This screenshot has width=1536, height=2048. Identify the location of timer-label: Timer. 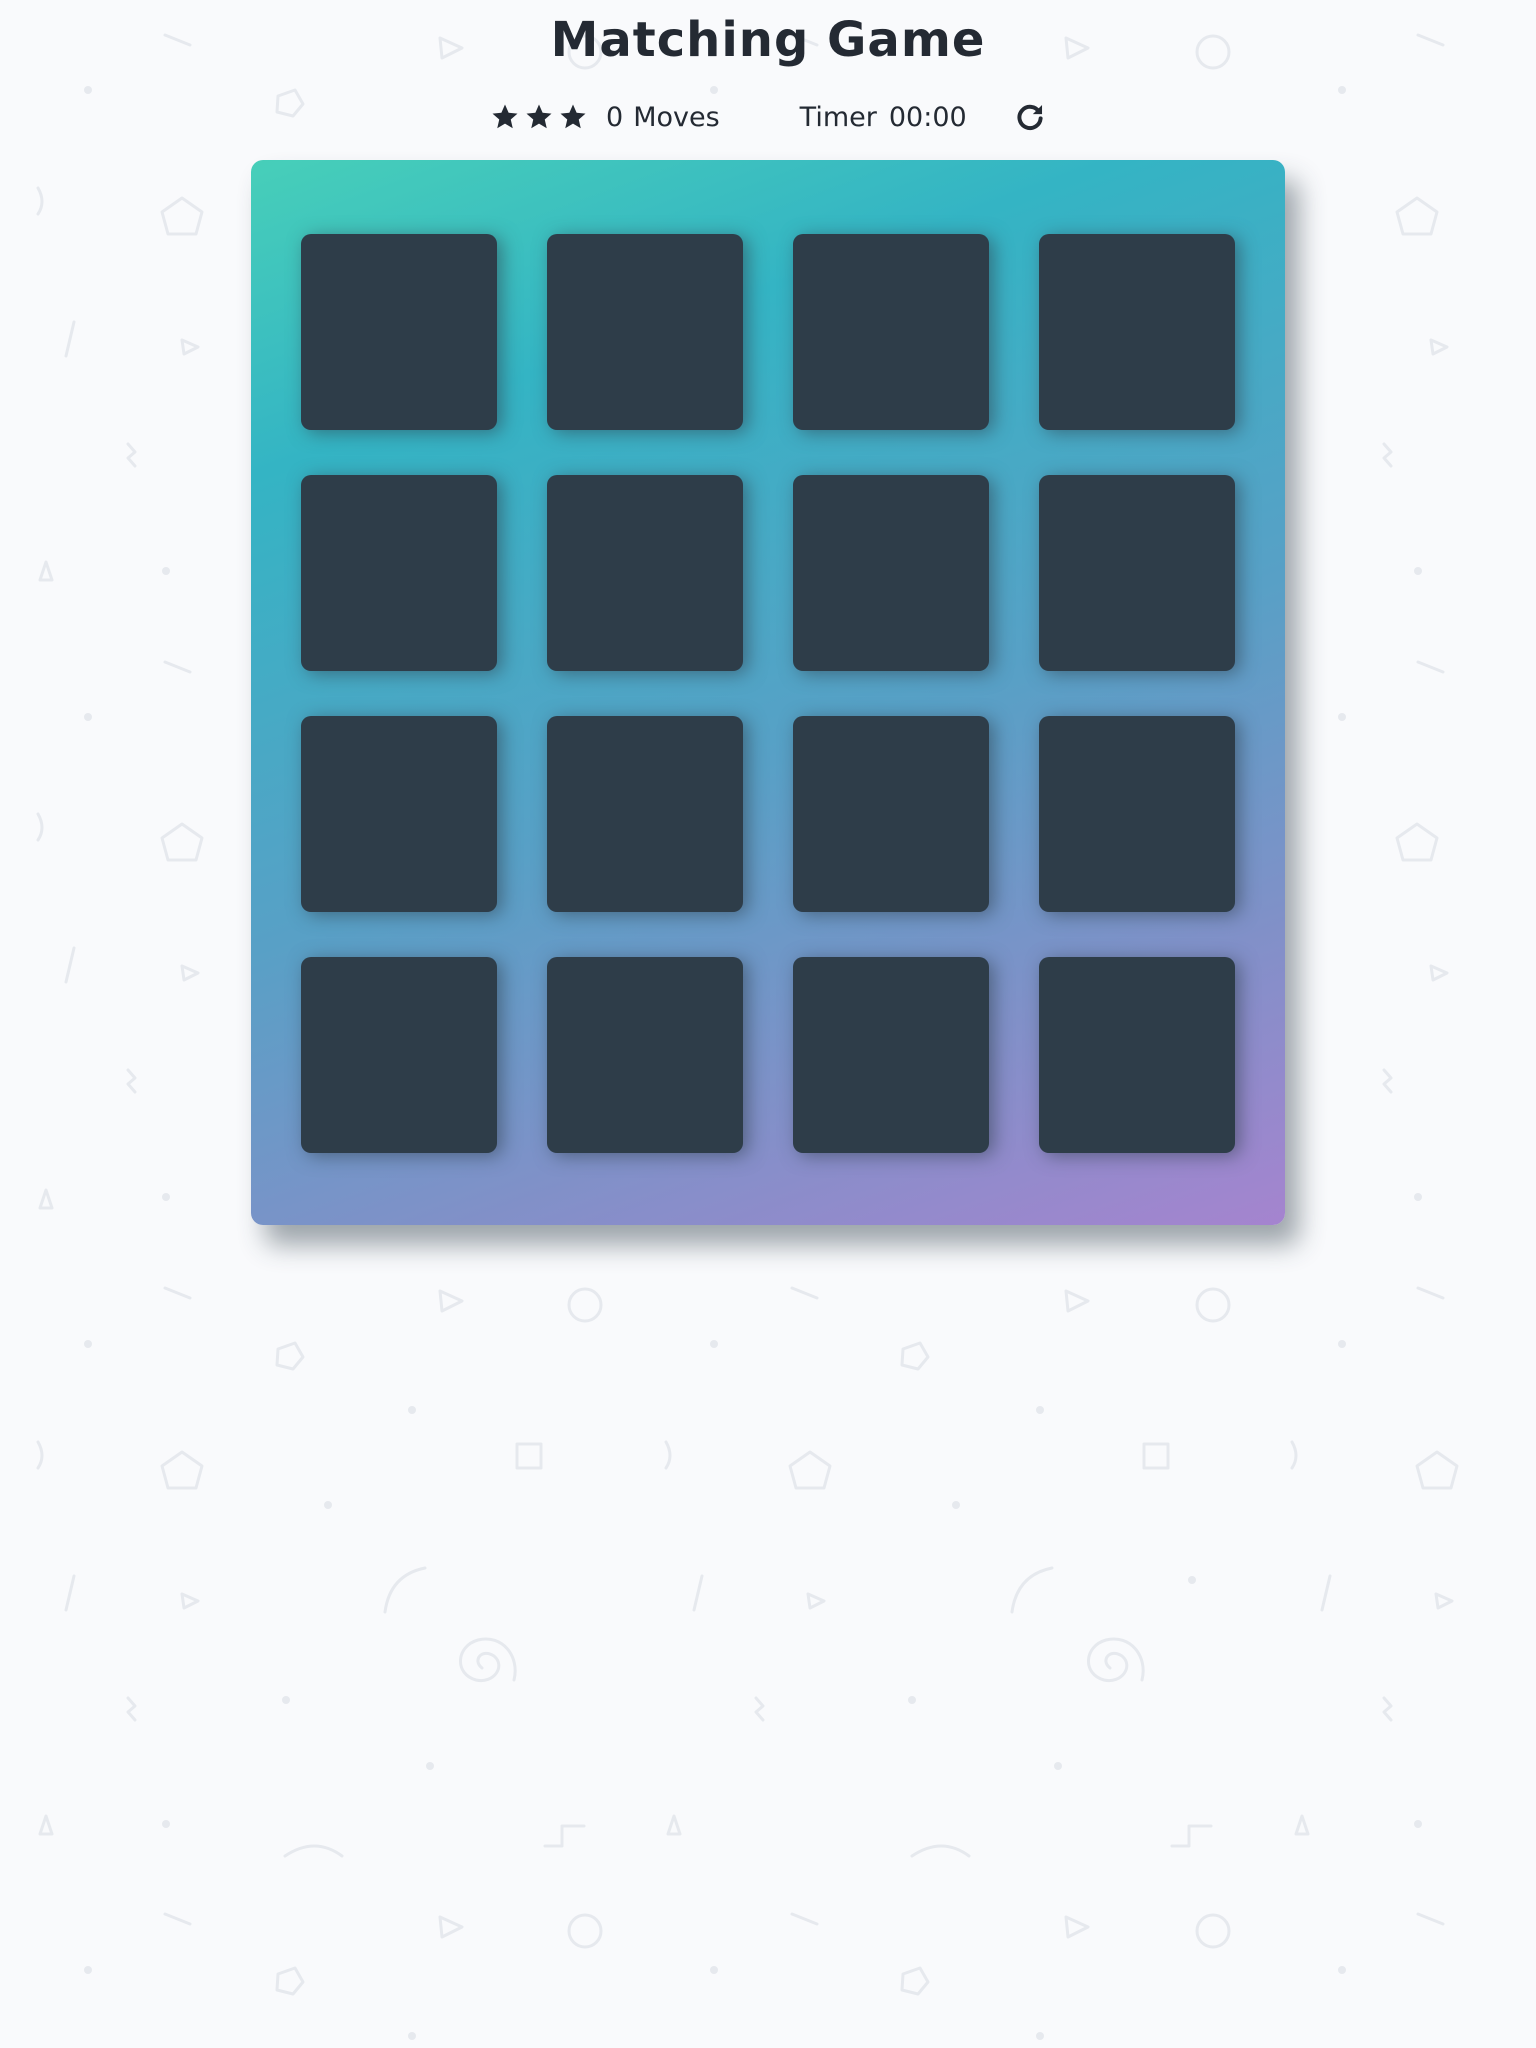
(838, 117).